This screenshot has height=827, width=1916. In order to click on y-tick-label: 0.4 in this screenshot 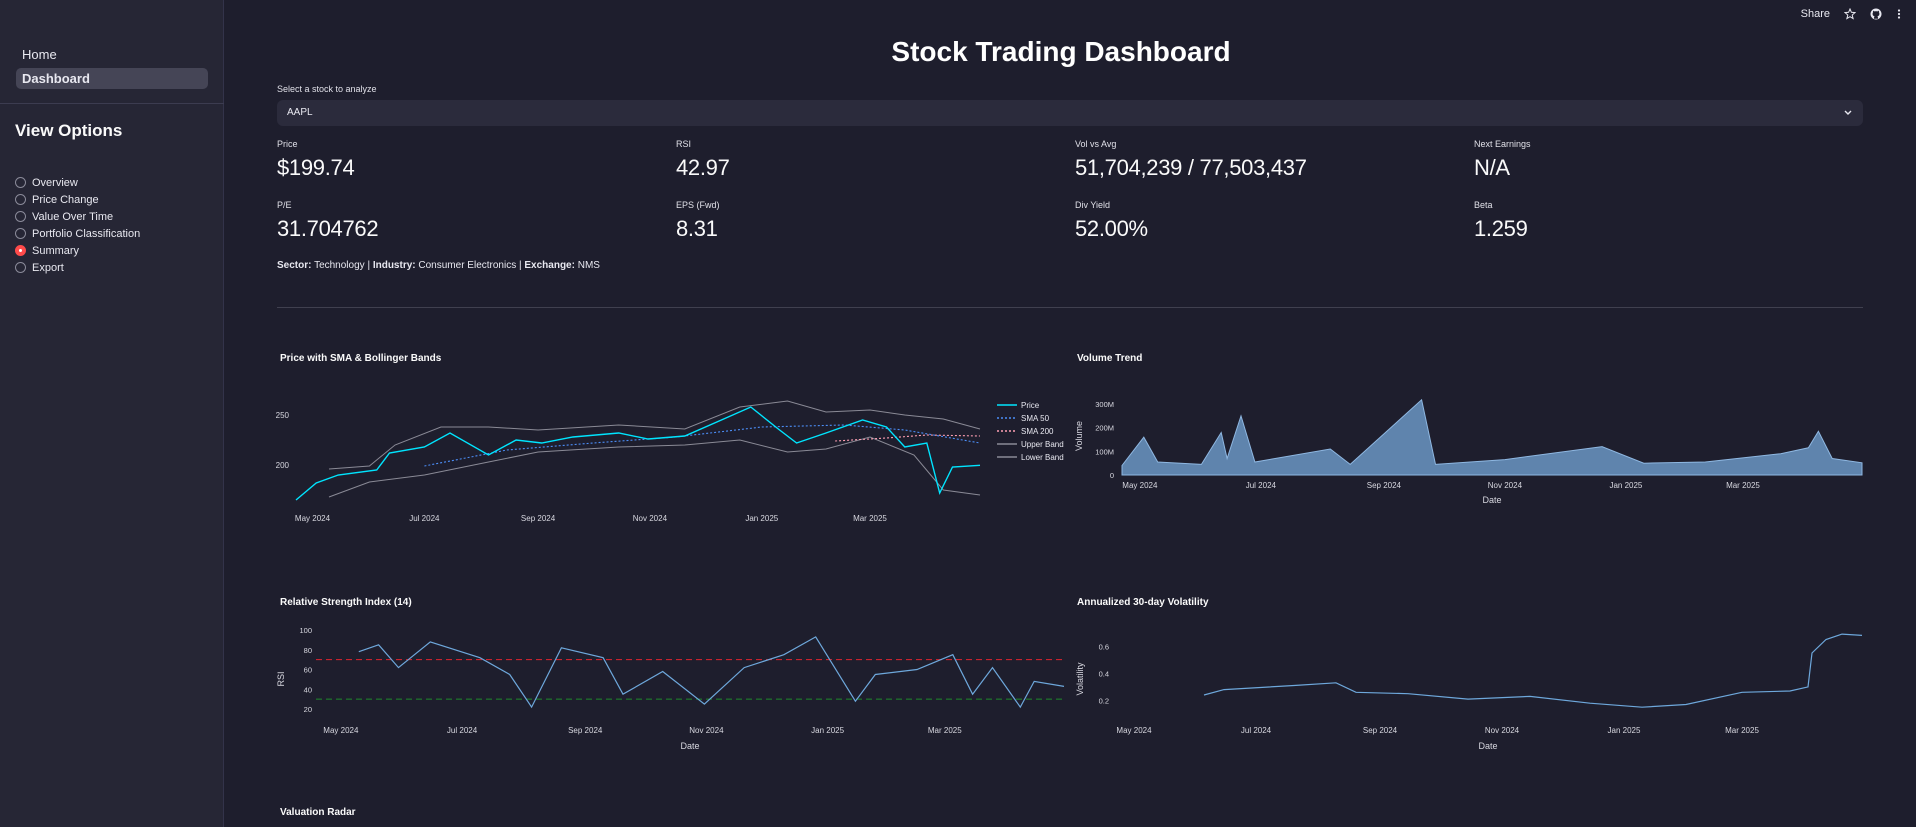, I will do `click(1104, 673)`.